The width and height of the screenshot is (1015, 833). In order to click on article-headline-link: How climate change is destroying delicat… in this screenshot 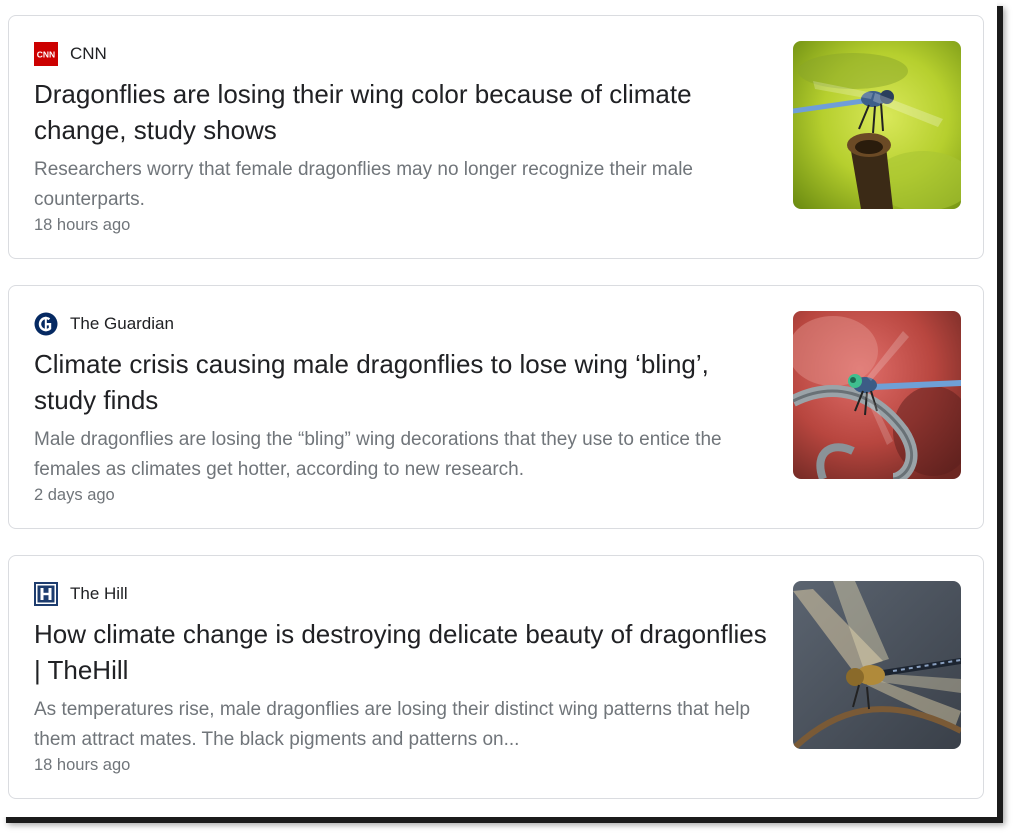, I will do `click(404, 652)`.